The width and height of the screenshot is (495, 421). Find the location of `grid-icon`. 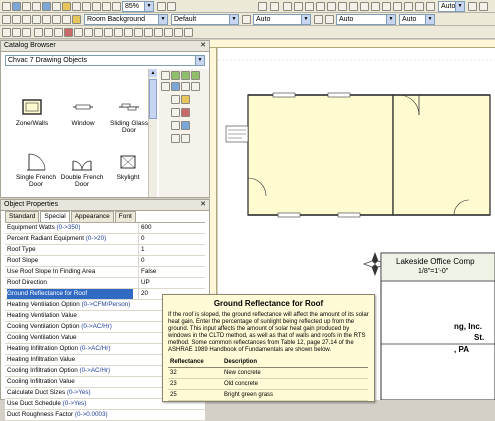

grid-icon is located at coordinates (106, 6).